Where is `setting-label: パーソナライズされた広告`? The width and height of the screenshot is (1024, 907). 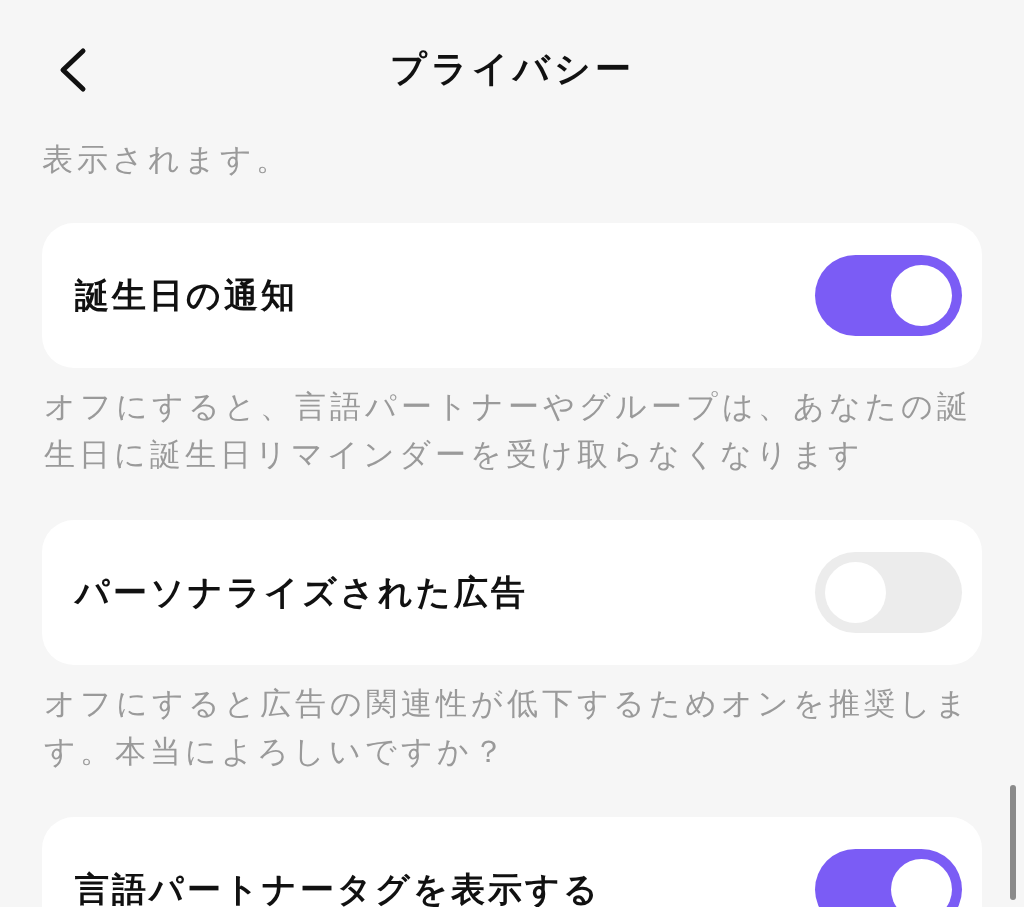 setting-label: パーソナライズされた広告 is located at coordinates (301, 592).